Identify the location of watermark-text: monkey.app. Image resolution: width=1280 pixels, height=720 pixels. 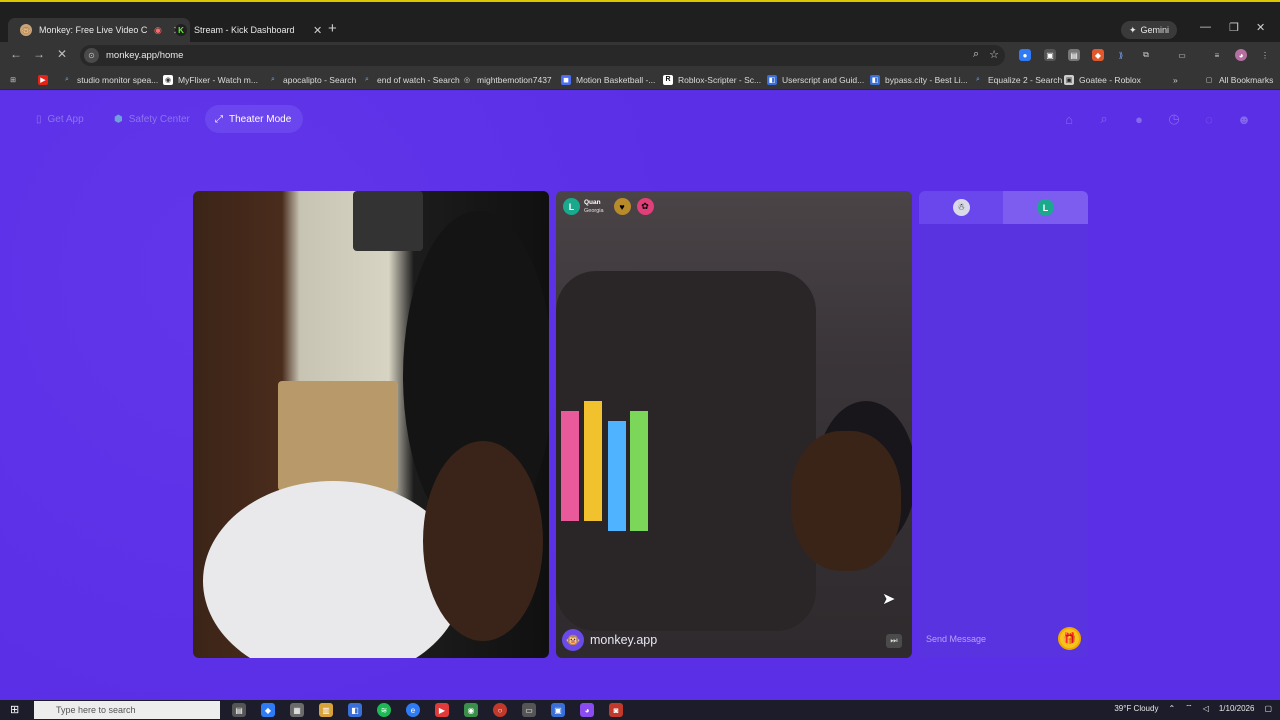
(624, 640).